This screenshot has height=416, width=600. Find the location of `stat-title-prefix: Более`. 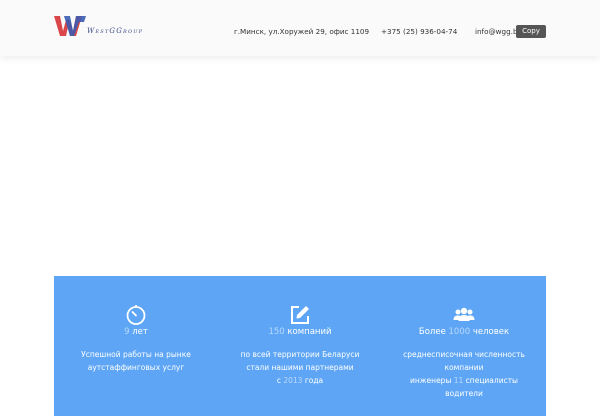

stat-title-prefix: Более is located at coordinates (433, 332).